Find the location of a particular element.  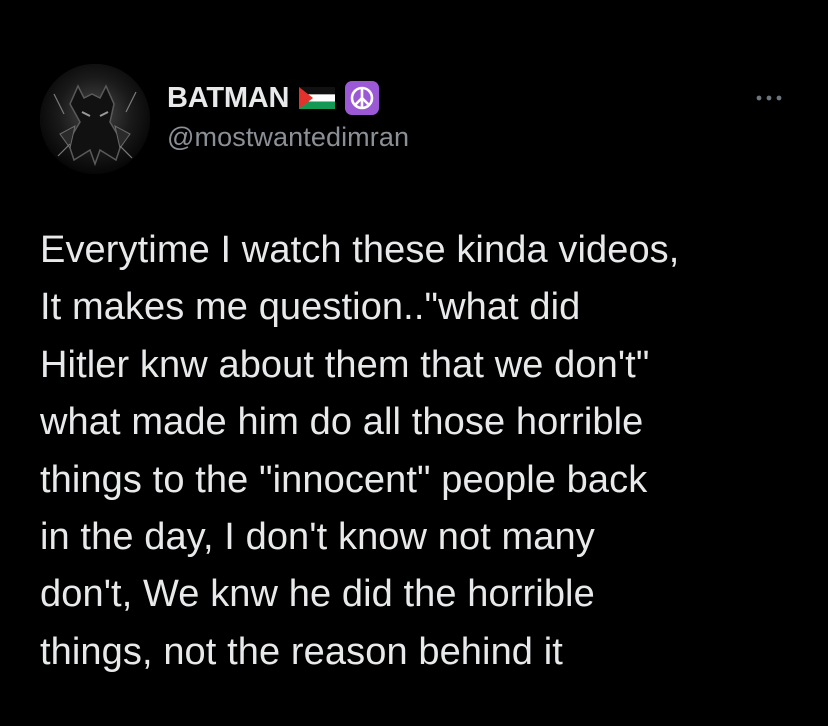

peace-symbol-icon is located at coordinates (362, 98).